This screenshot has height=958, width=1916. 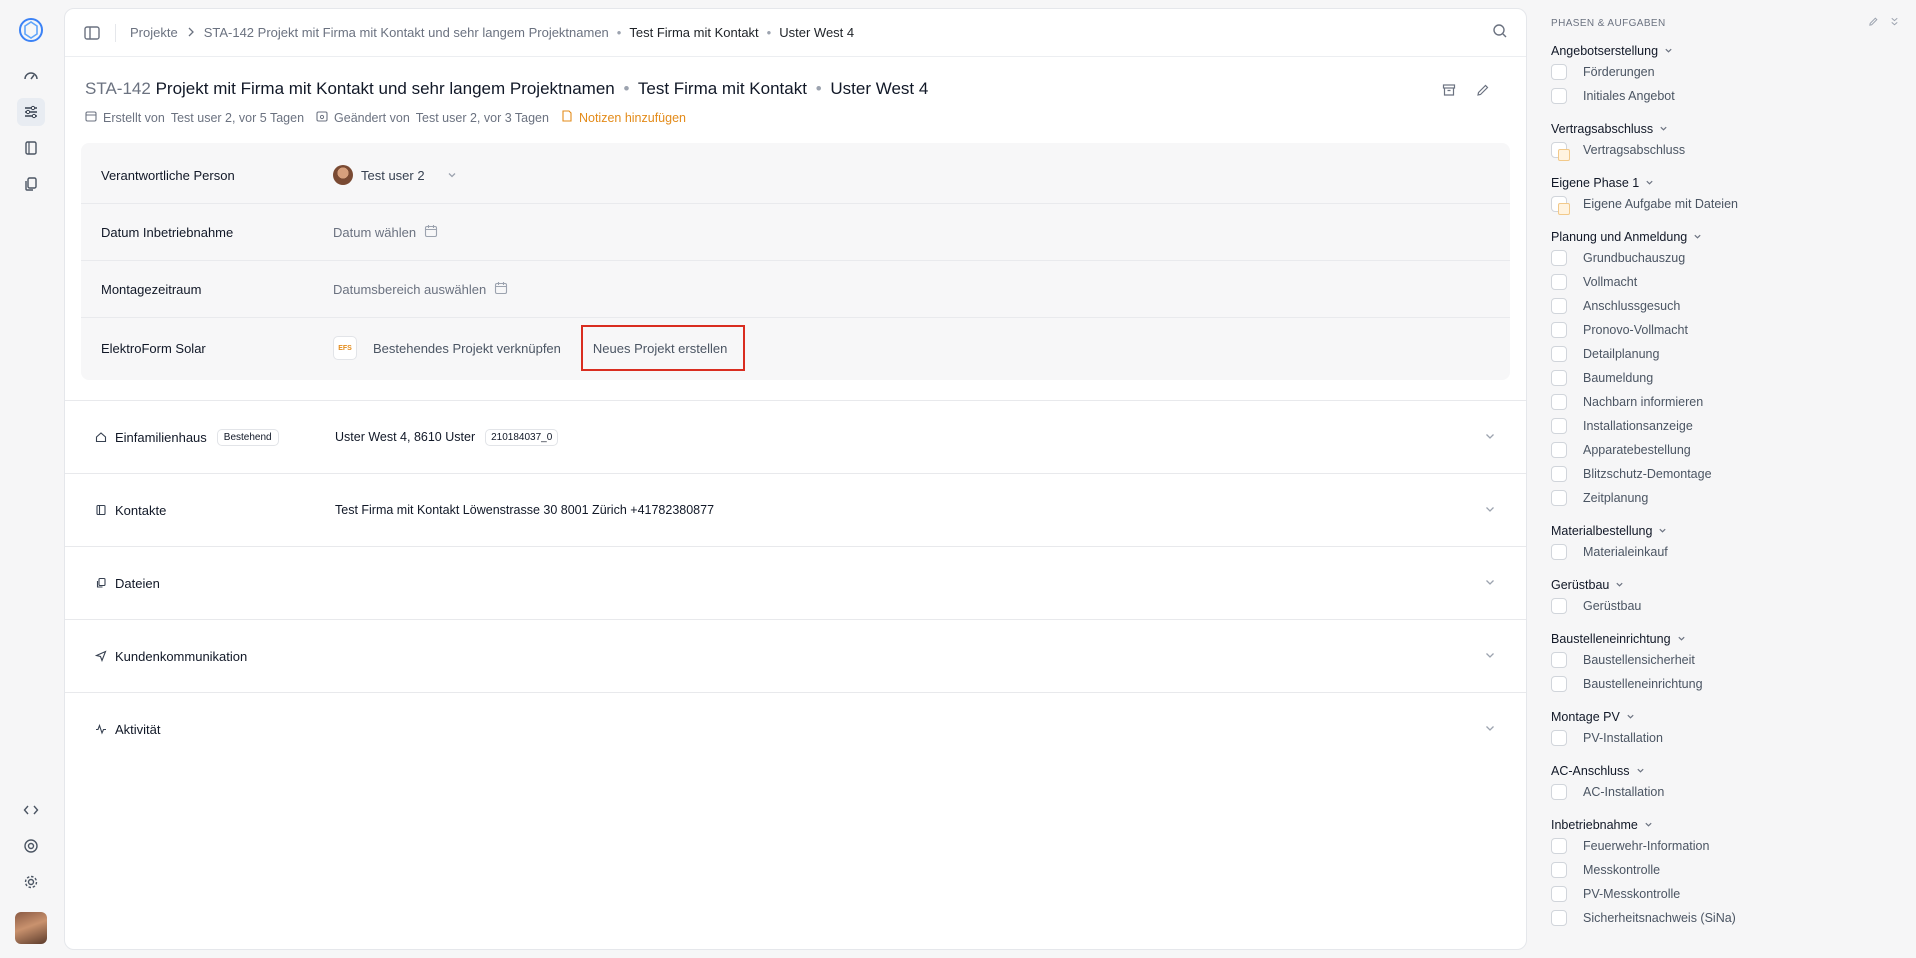 I want to click on section-activity: Aktivität, so click(x=795, y=728).